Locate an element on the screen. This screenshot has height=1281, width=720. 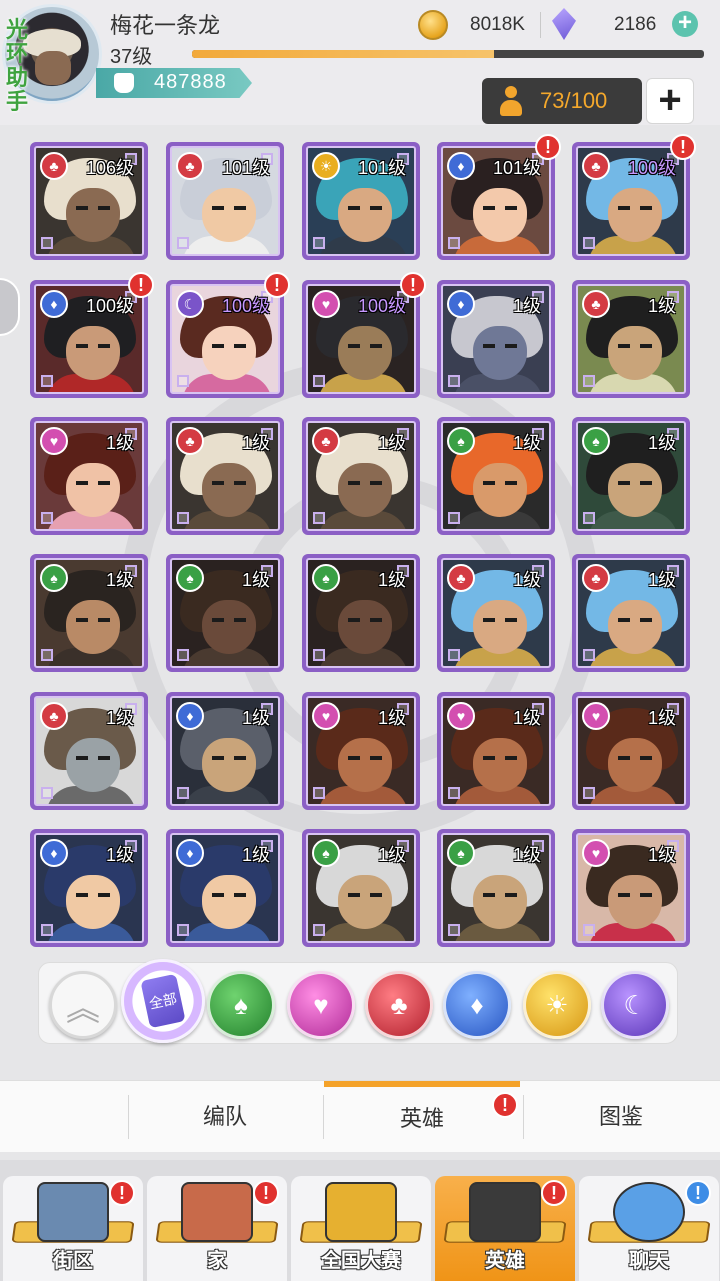
gem-icon is located at coordinates (564, 24).